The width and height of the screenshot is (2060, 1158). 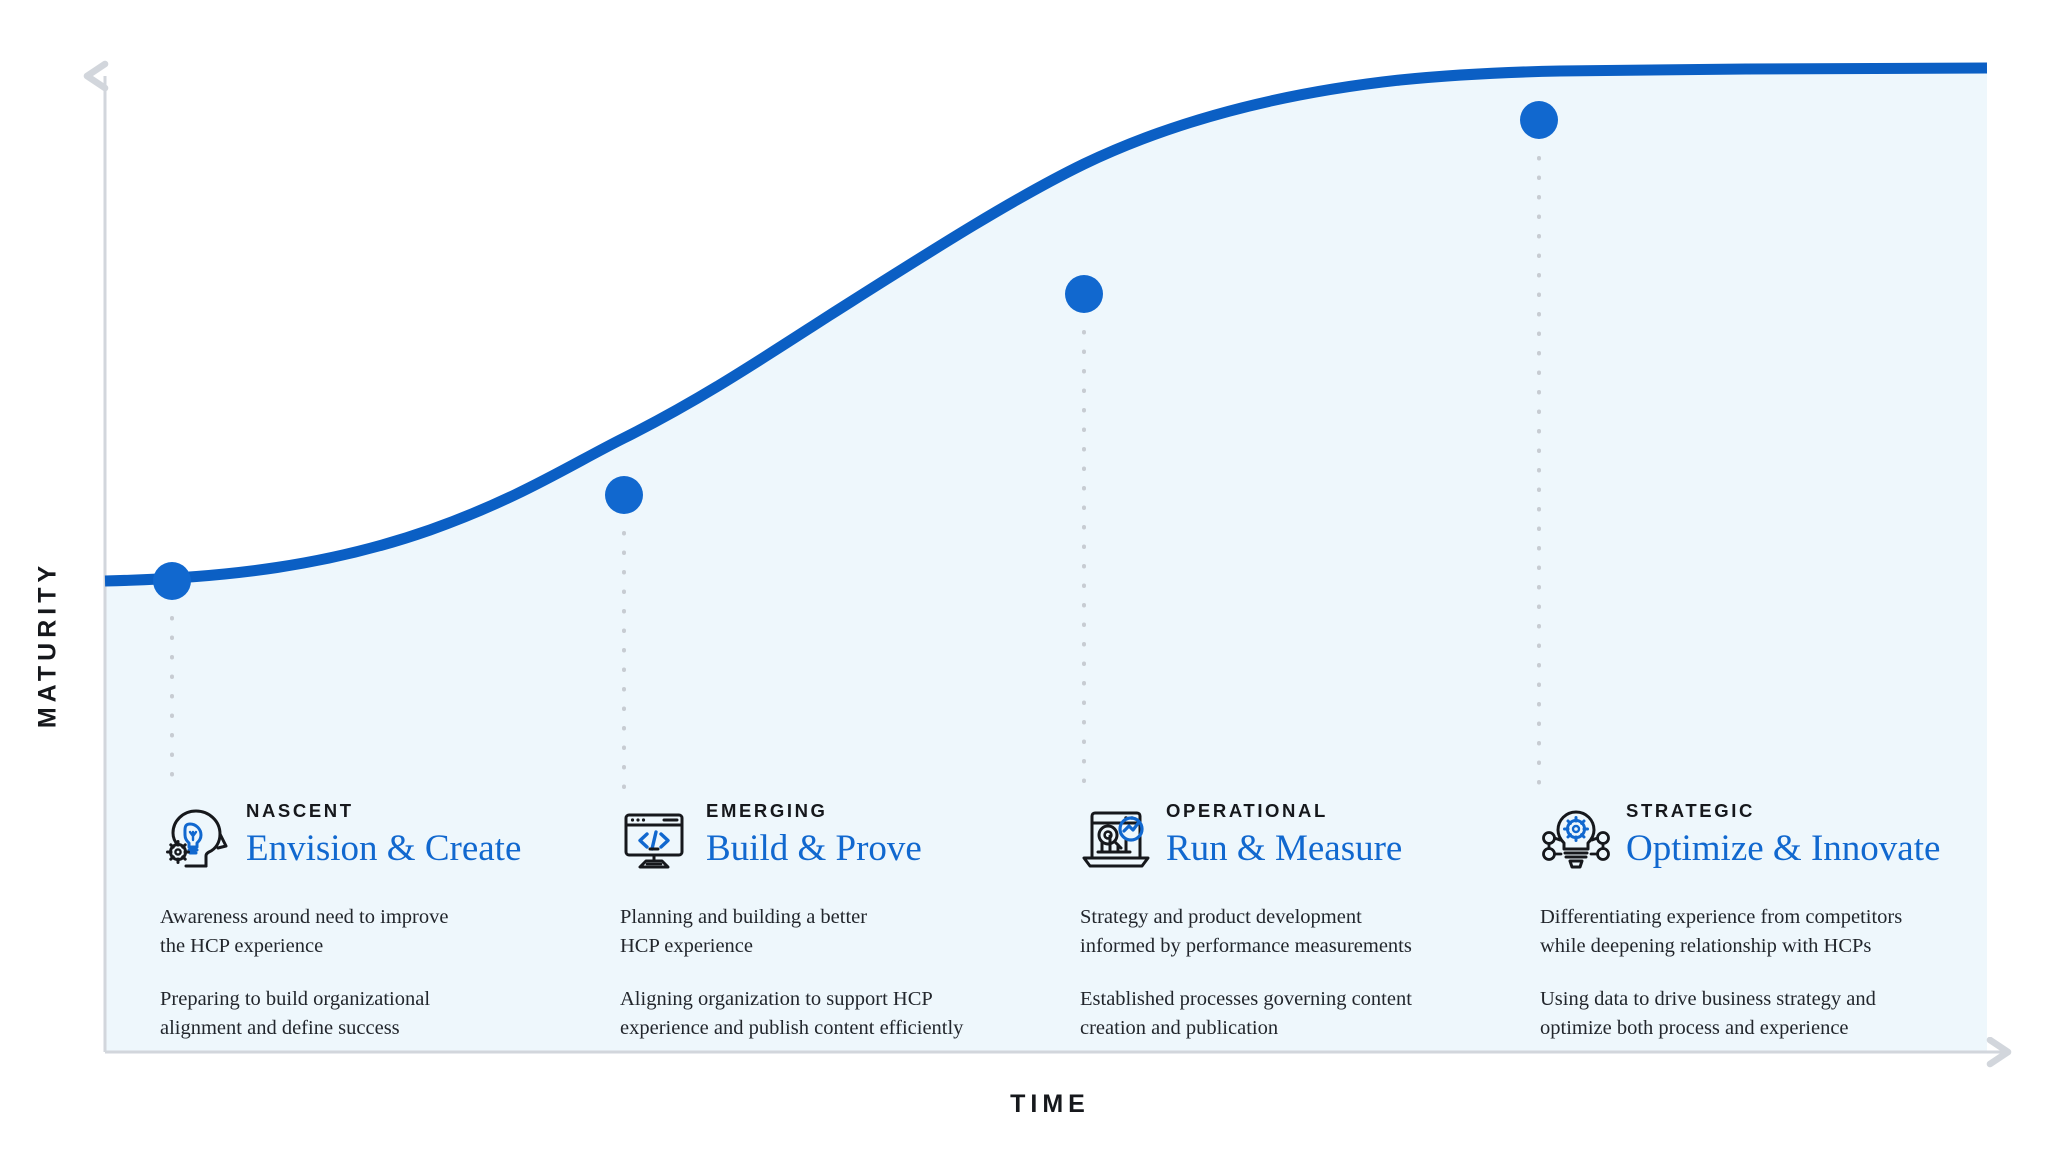 I want to click on laptop-analytics-check-icon, so click(x=1116, y=840).